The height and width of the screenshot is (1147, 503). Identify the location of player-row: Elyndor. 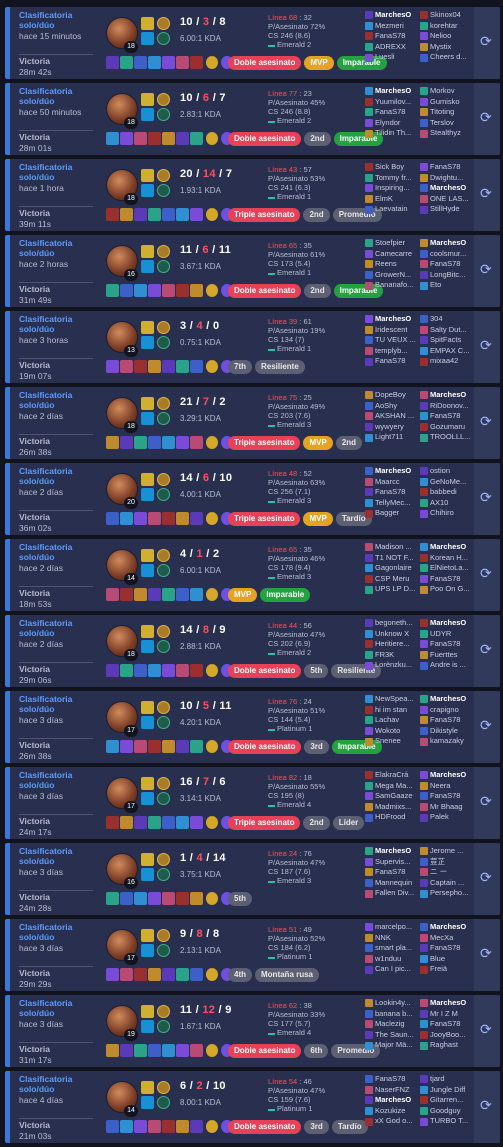
(395, 123).